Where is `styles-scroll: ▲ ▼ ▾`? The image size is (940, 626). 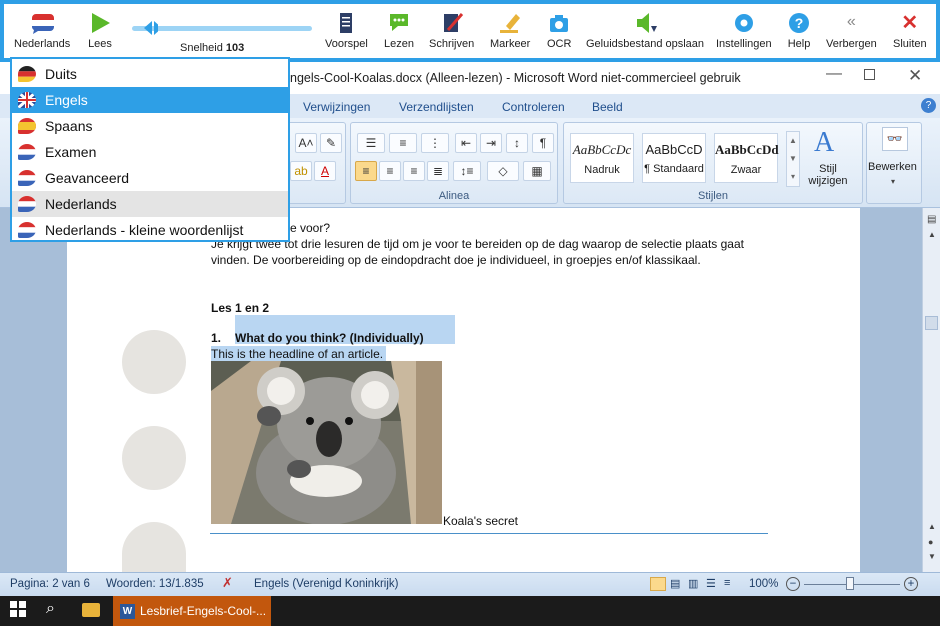
styles-scroll: ▲ ▼ ▾ is located at coordinates (793, 159).